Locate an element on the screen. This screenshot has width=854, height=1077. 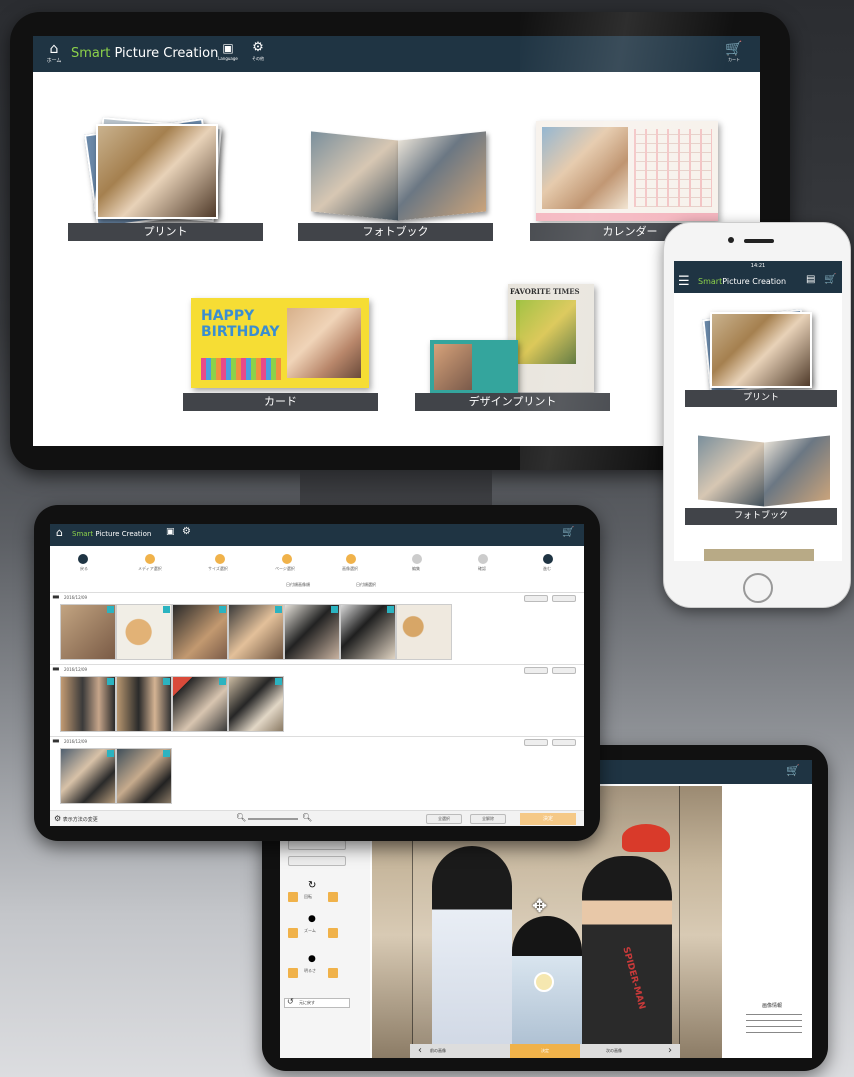
home-button: ⌂ ホーム is located at coordinates (54, 54).